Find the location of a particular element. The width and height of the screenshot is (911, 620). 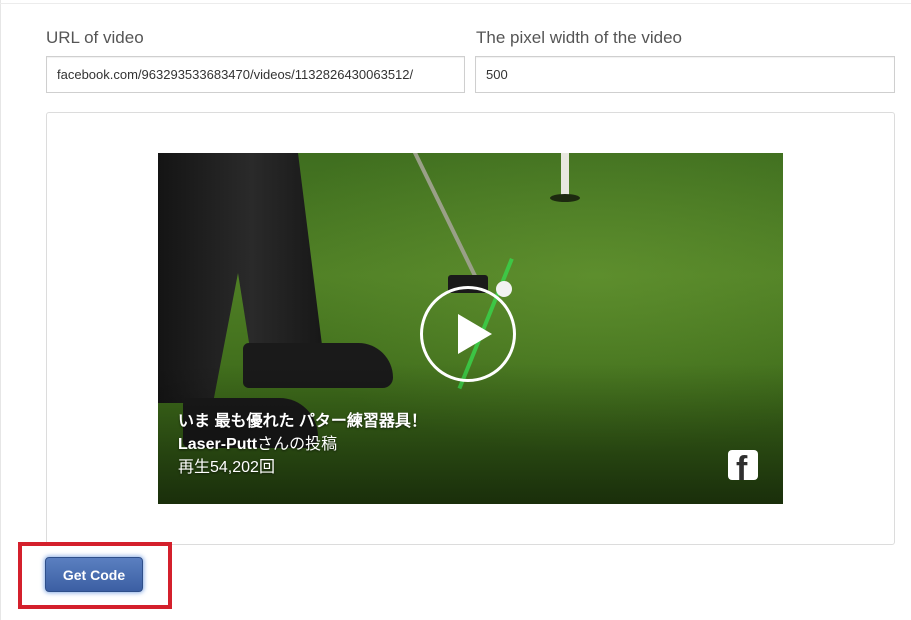

video-views: 再生54,202回 is located at coordinates (226, 467).